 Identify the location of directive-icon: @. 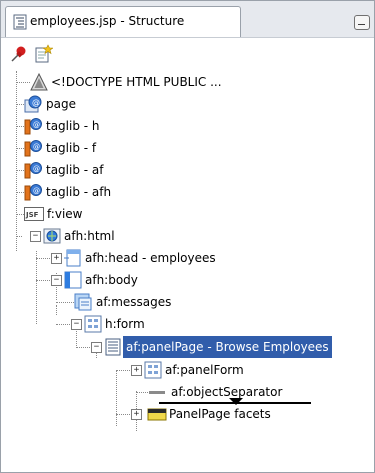
(33, 104).